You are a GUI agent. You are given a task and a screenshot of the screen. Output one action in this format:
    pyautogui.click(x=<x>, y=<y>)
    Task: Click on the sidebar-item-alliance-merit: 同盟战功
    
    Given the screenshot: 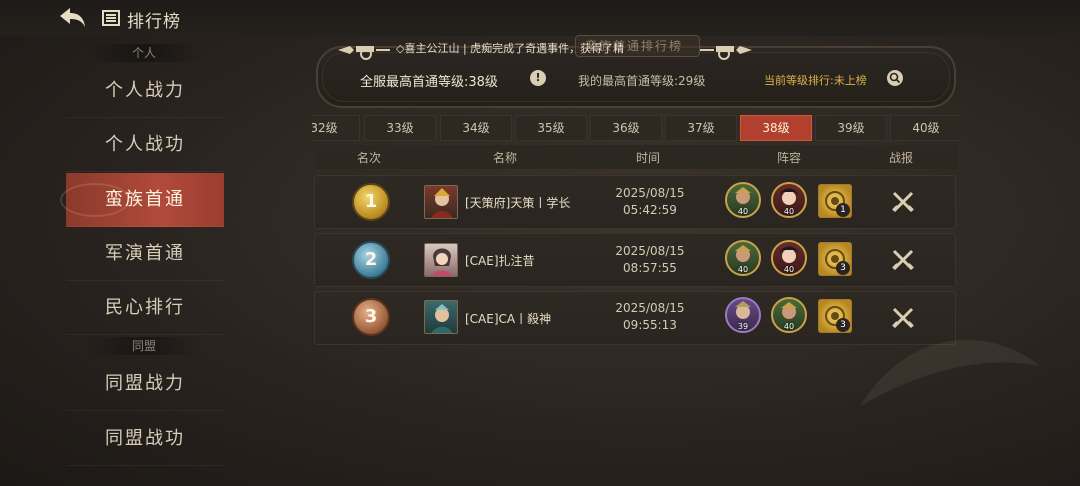 What is the action you would take?
    pyautogui.click(x=145, y=439)
    